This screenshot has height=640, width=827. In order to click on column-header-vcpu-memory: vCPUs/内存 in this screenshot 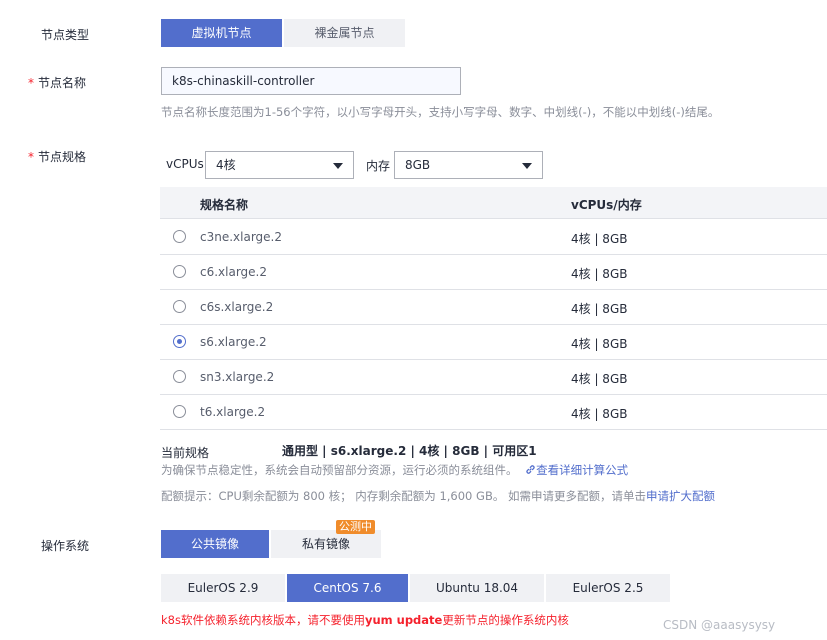, I will do `click(606, 205)`.